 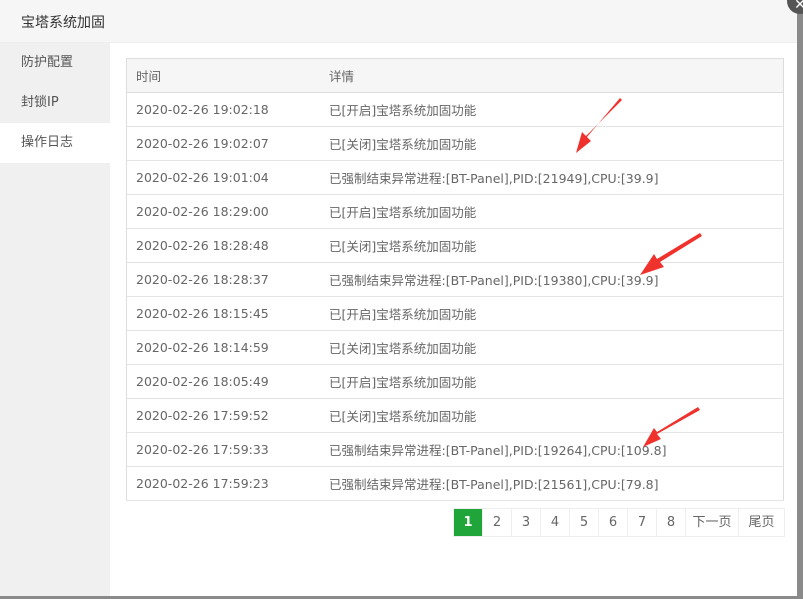 I want to click on page-6-button: 6, so click(x=613, y=522).